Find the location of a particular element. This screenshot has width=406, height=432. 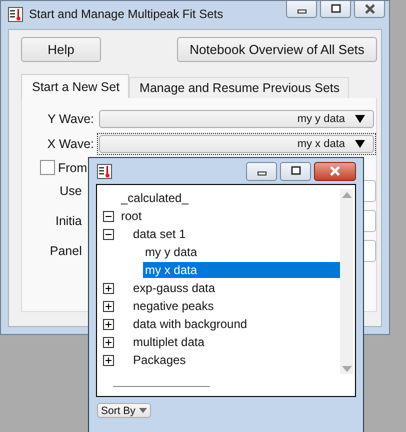

notebook-button: Notebook Overview of All Sets is located at coordinates (277, 49).